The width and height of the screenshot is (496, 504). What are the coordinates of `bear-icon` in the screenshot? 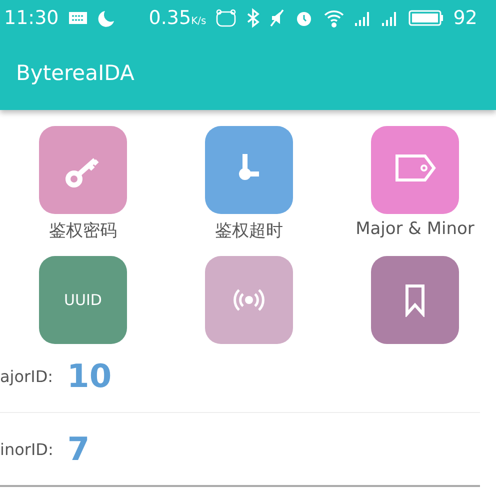 It's located at (226, 18).